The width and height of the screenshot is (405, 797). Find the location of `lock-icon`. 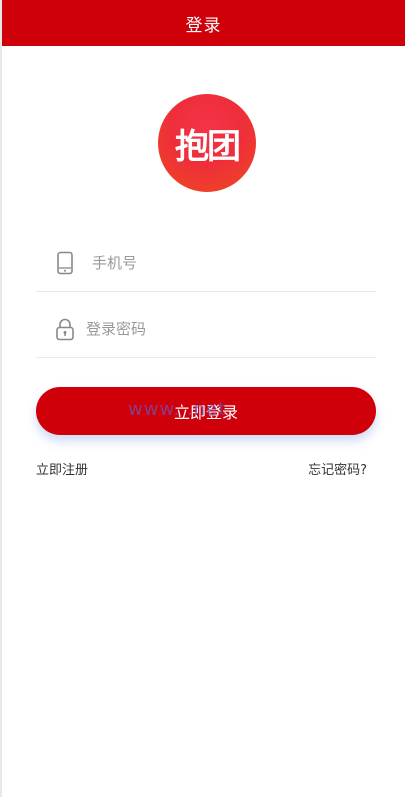

lock-icon is located at coordinates (65, 329).